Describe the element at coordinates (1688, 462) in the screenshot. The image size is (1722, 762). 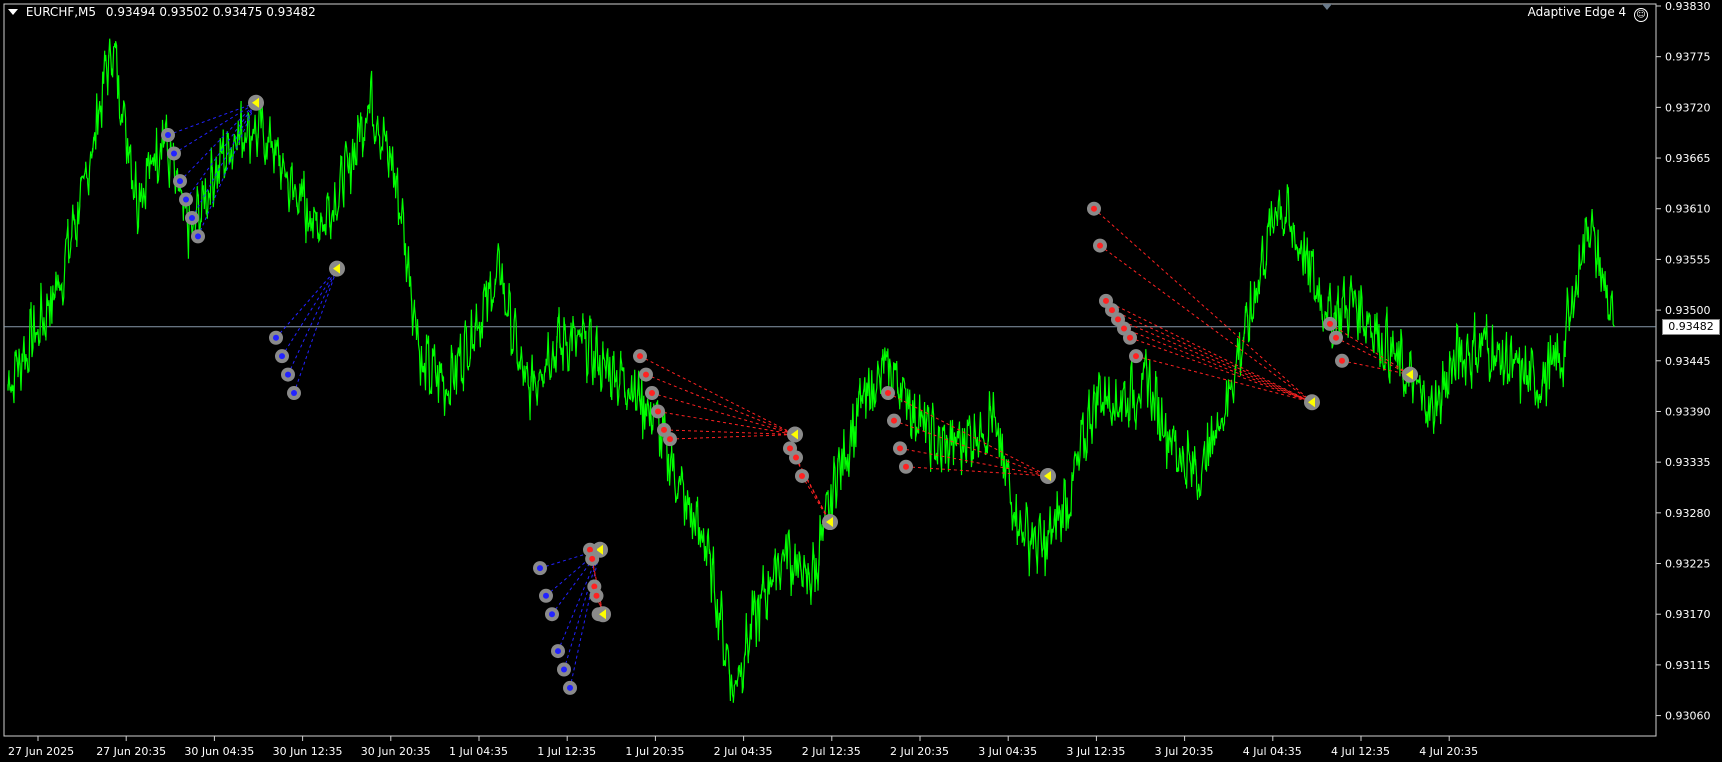
I see `price-tick-label: 0.93335` at that location.